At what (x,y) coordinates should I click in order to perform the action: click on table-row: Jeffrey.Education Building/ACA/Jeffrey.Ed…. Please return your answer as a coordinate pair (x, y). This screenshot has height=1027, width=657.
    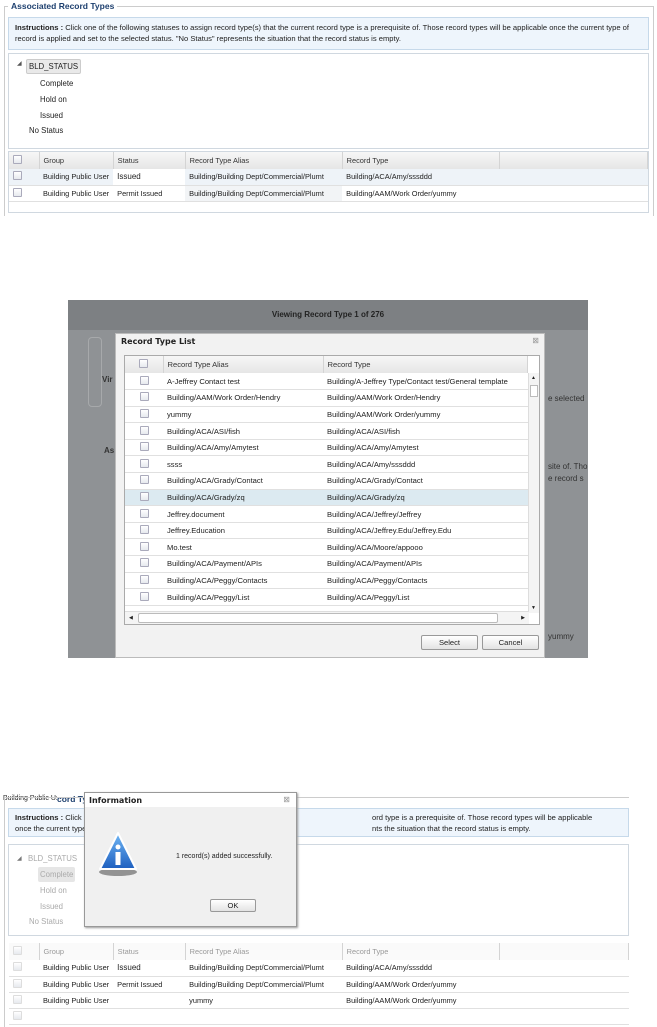
    Looking at the image, I should click on (326, 531).